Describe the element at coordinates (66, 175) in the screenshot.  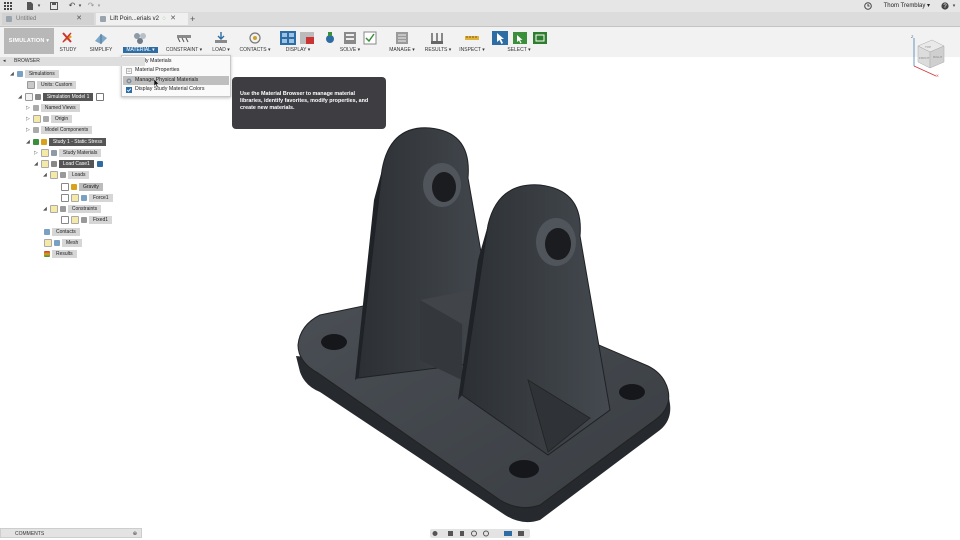
I see `tree-node-loads: ◢ Loads` at that location.